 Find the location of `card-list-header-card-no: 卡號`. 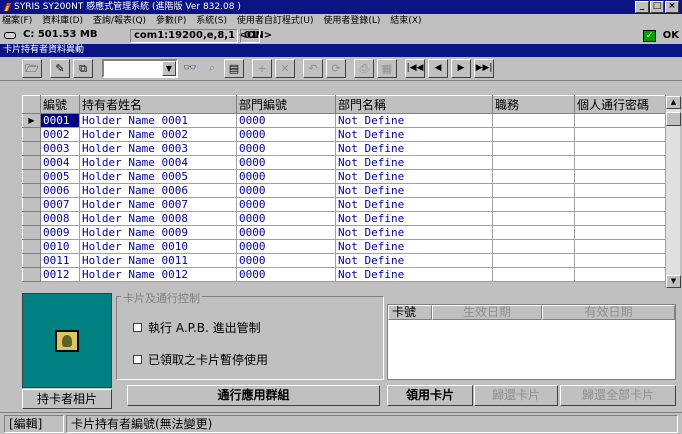

card-list-header-card-no: 卡號 is located at coordinates (410, 312).